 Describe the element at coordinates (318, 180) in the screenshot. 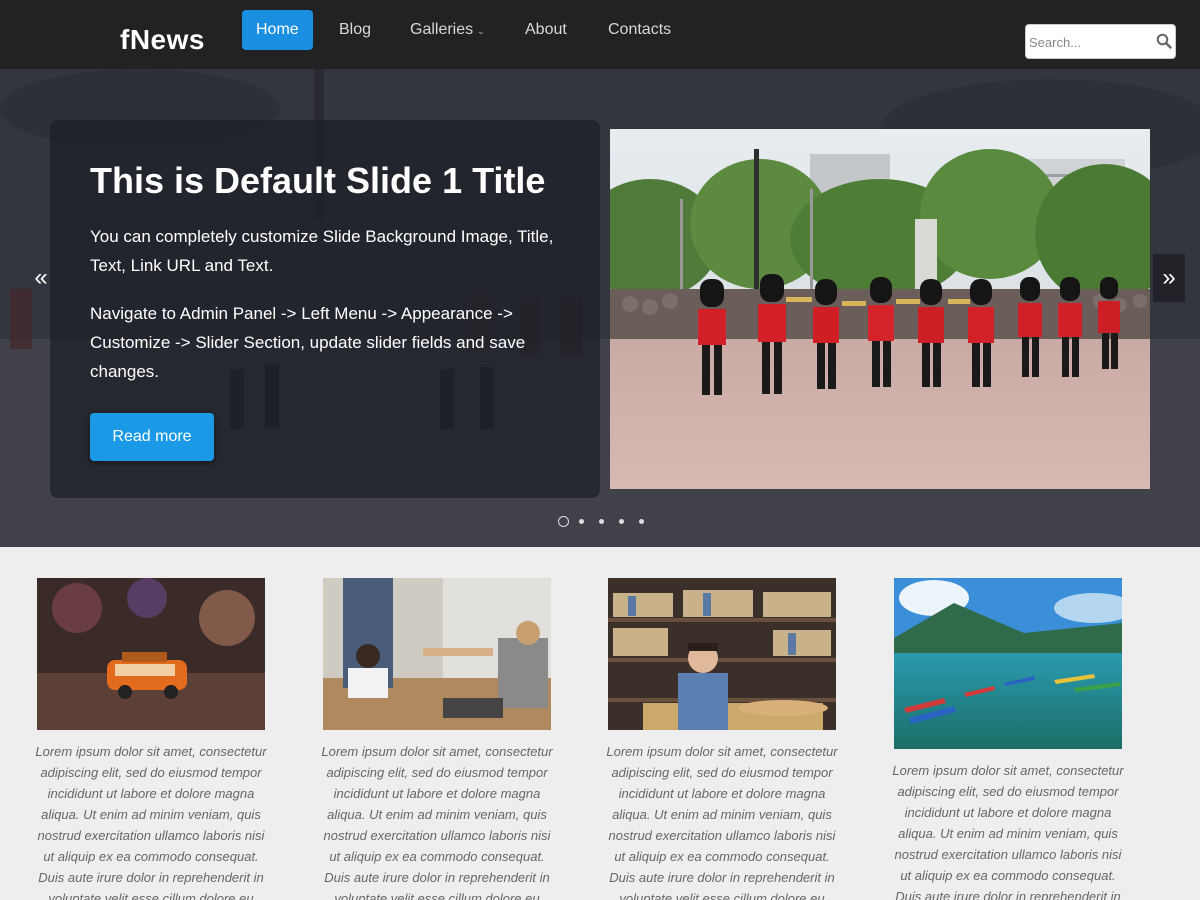

I see `slide-title: This is Default Slide 1 Title` at that location.